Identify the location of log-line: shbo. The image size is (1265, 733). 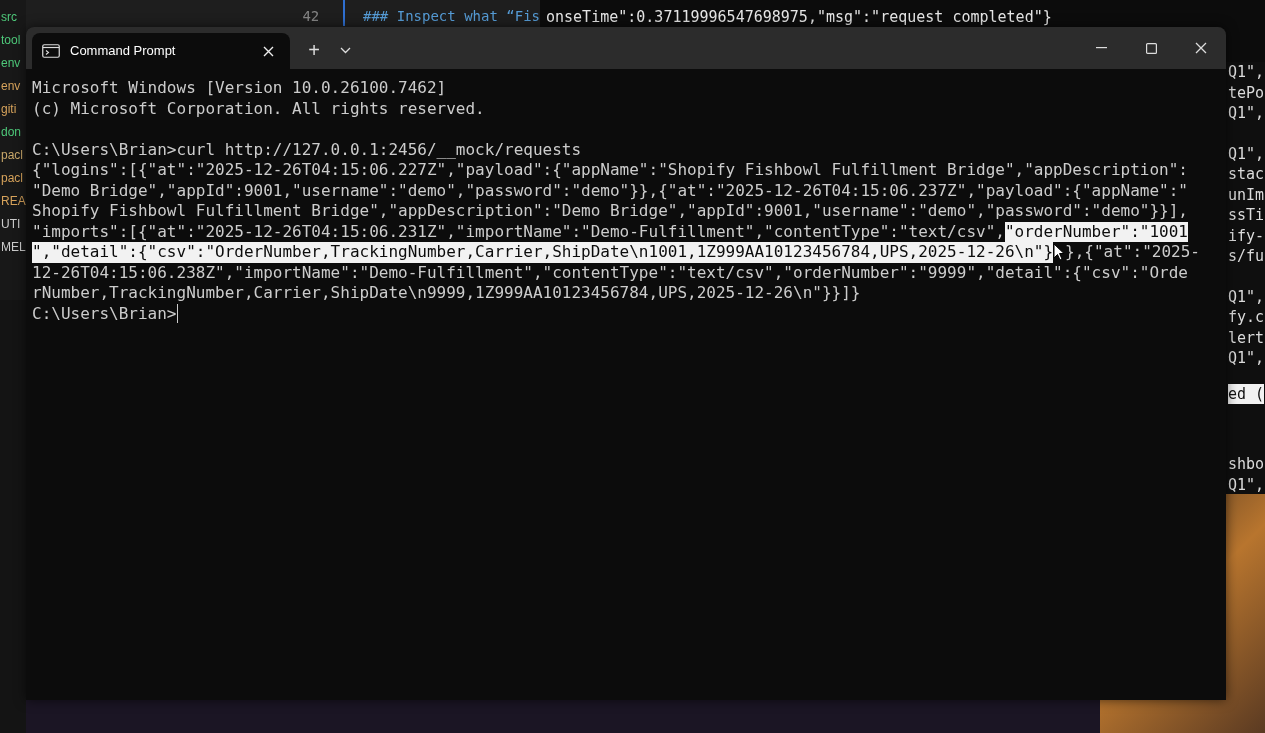
(1246, 464).